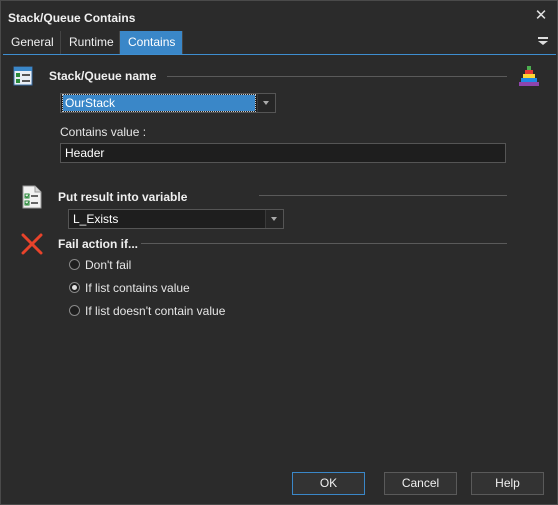  Describe the element at coordinates (137, 288) in the screenshot. I see `radio-label: If list contains value` at that location.